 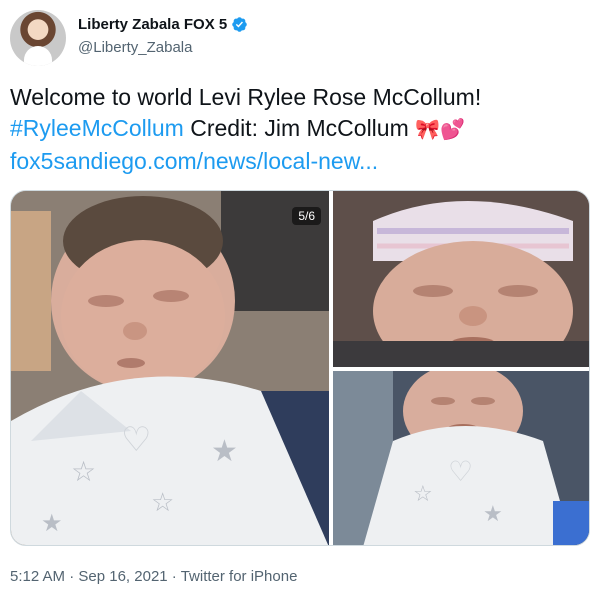 I want to click on tweet-header: Liberty Zabala FOX 5 @Liberty_Zabala, so click(x=300, y=36).